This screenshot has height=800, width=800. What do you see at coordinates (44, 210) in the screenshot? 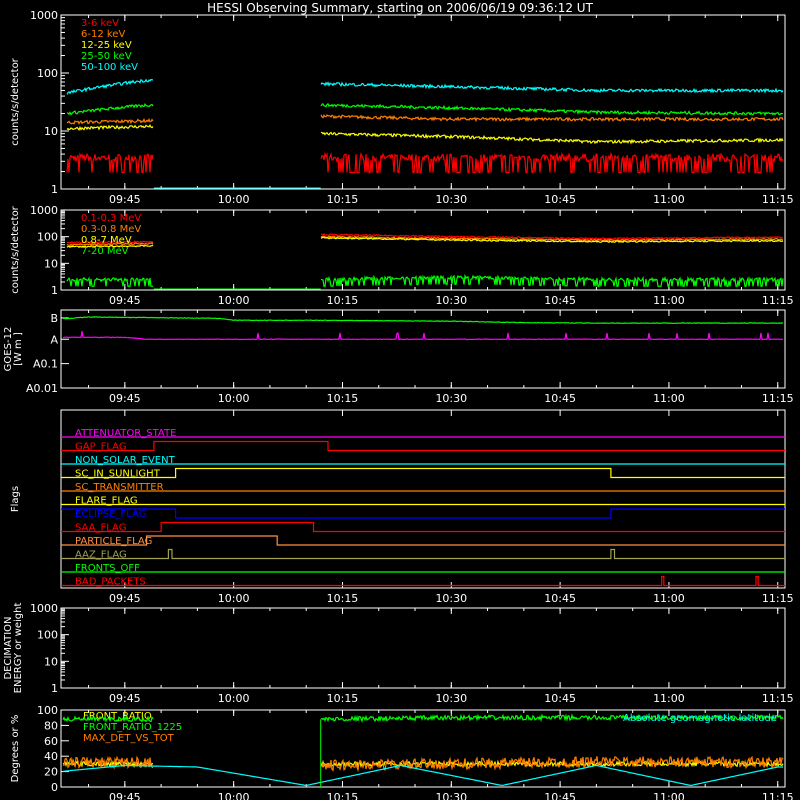
I see `gamma-ytick-label: 1000` at bounding box center [44, 210].